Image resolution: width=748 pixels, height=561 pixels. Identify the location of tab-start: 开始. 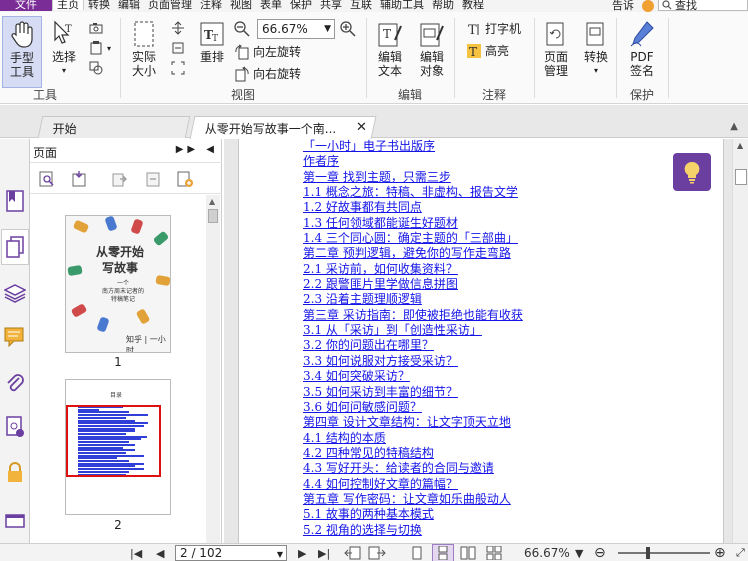
(114, 127).